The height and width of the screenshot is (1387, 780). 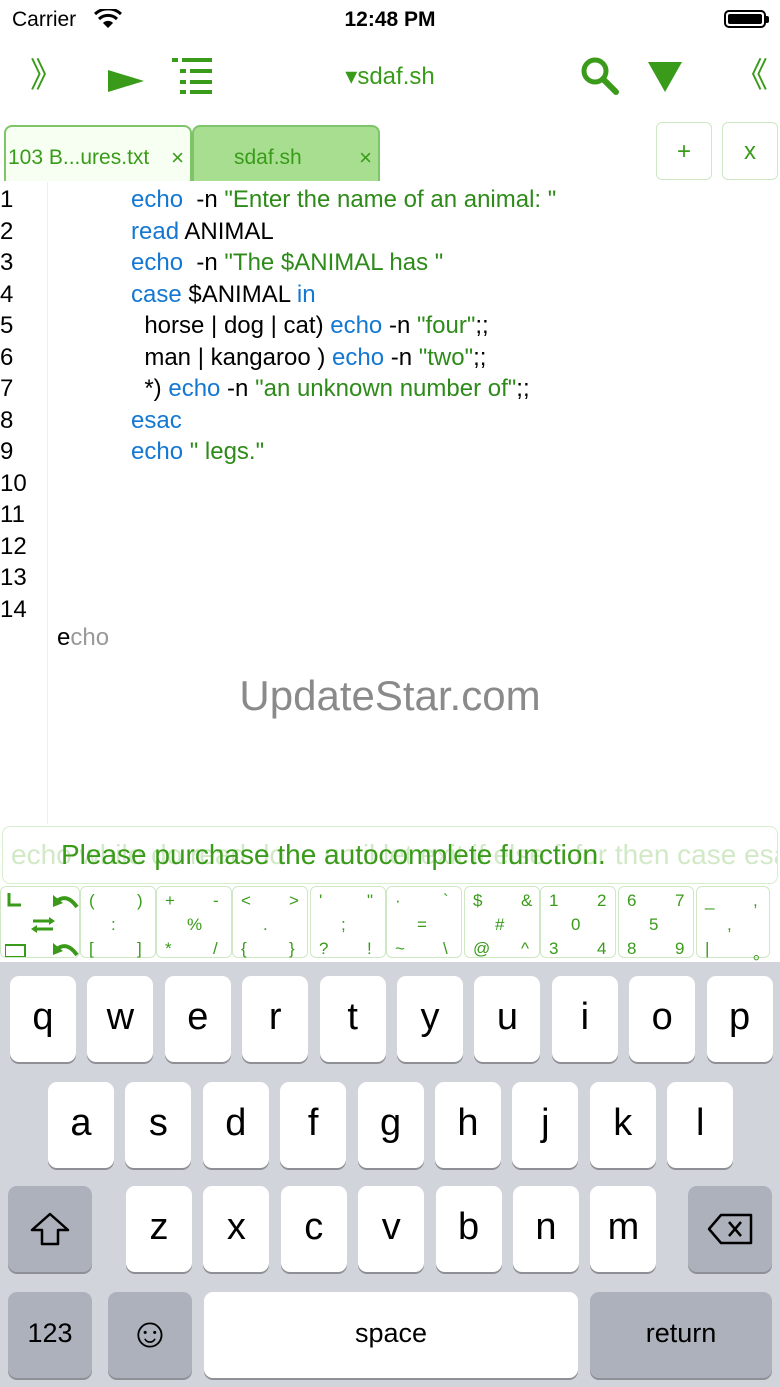 What do you see at coordinates (159, 1229) in the screenshot?
I see `key-letter: z` at bounding box center [159, 1229].